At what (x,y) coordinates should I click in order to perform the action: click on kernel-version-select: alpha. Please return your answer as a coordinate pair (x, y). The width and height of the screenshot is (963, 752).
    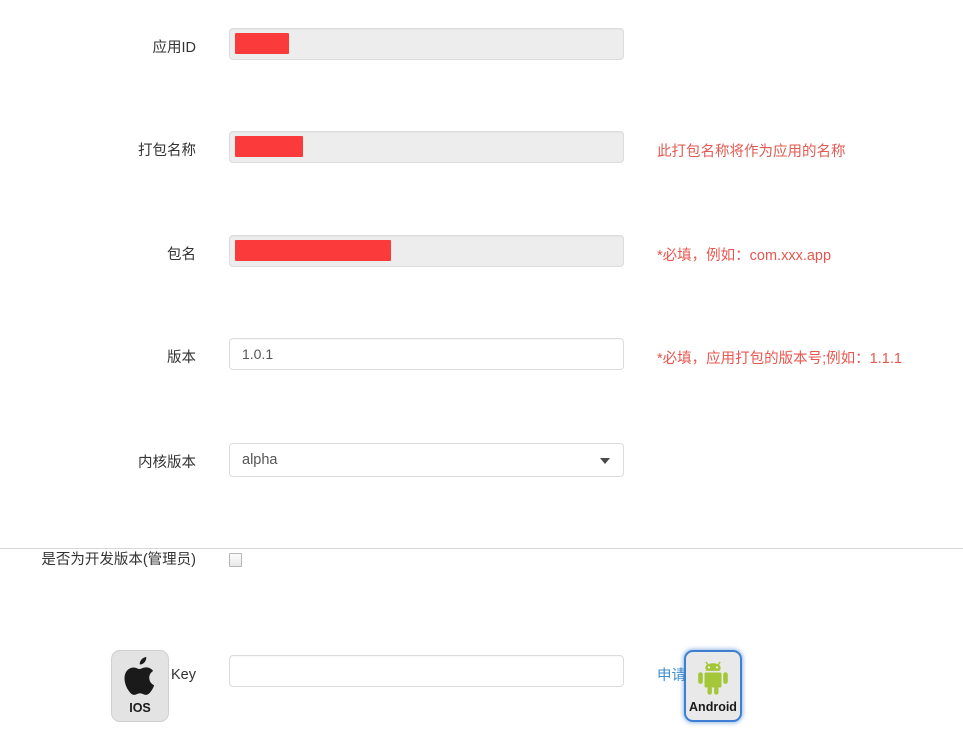
    Looking at the image, I should click on (426, 460).